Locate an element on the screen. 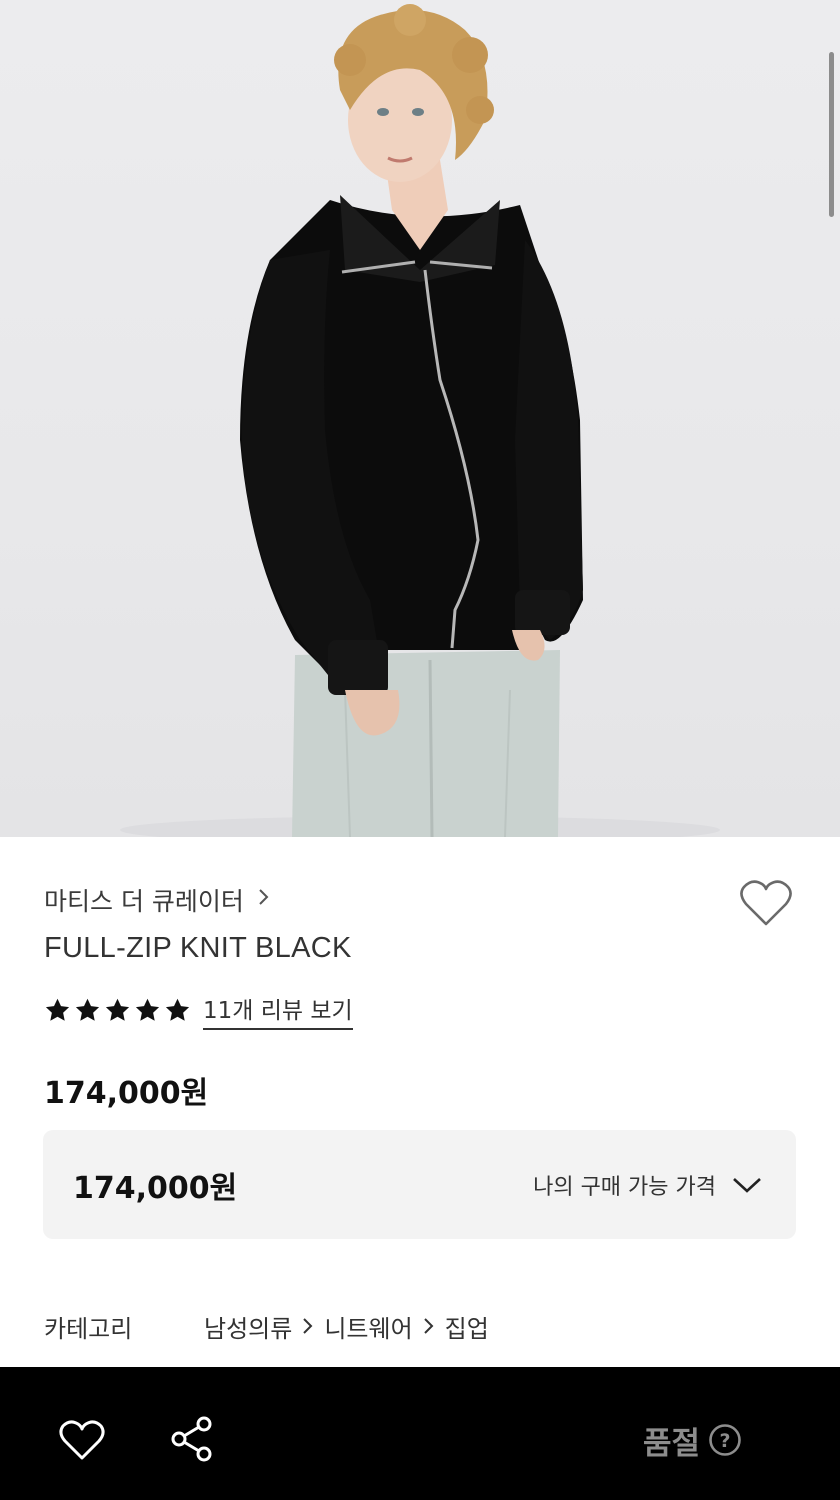 The image size is (840, 1500). sold-out-status: 품절 ? is located at coordinates (692, 1440).